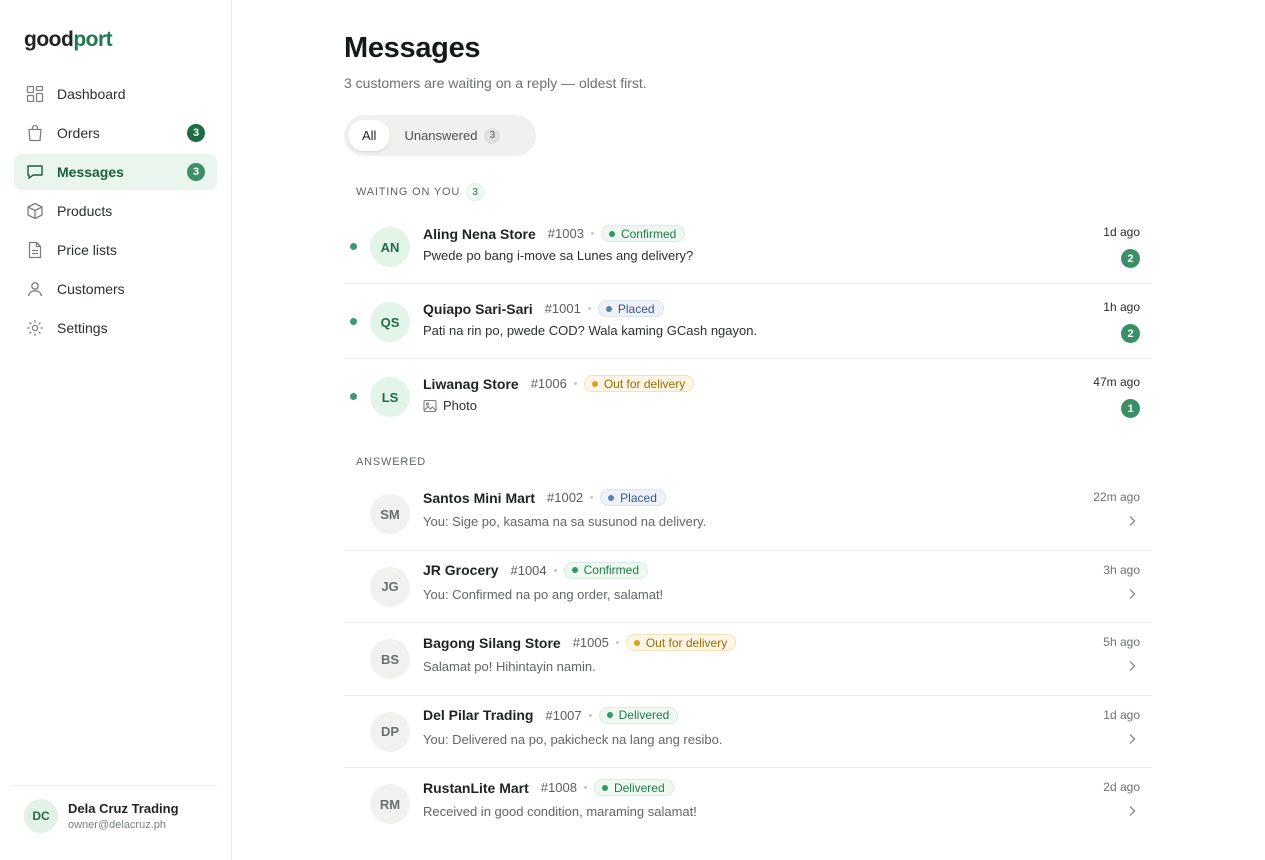 This screenshot has width=1265, height=860. I want to click on account-info: Dela Cruz Trading owner@delacruz.ph, so click(123, 816).